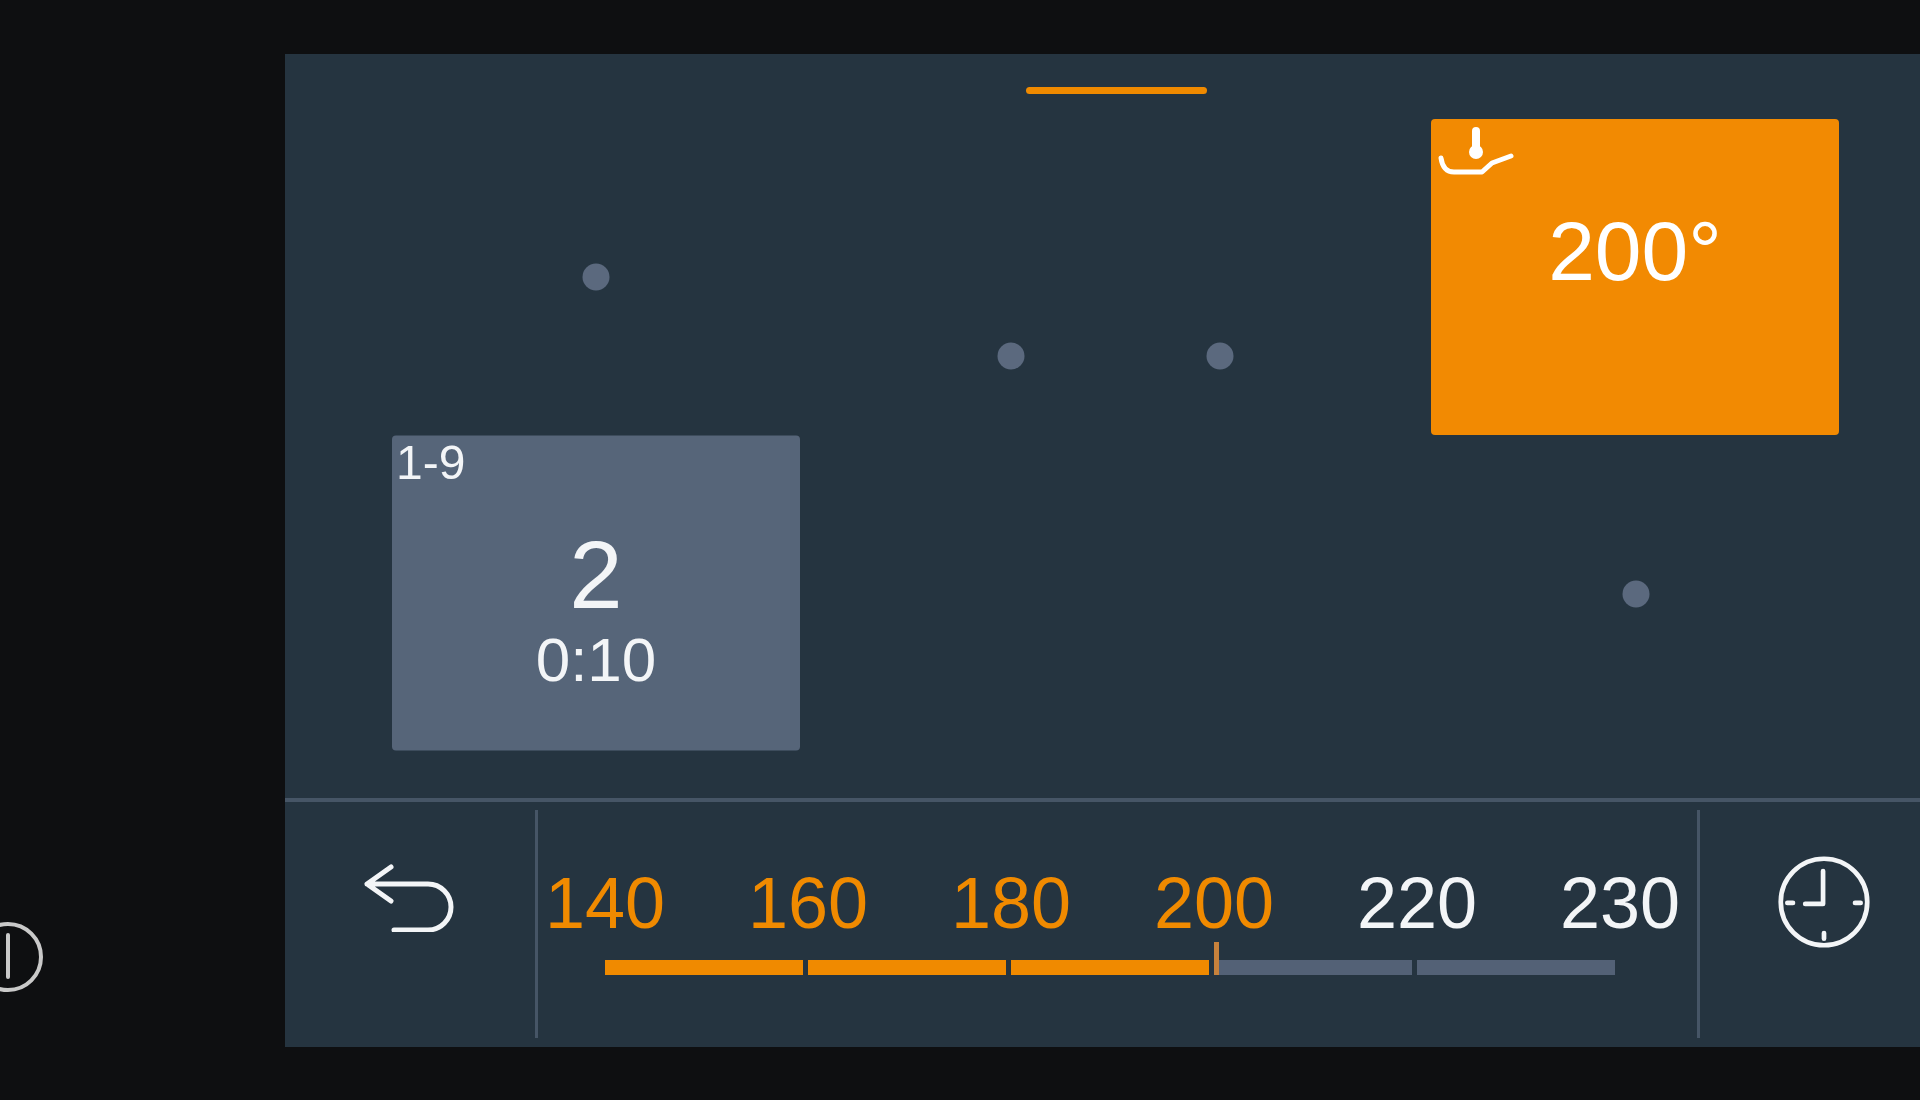  What do you see at coordinates (410, 898) in the screenshot?
I see `back-icon` at bounding box center [410, 898].